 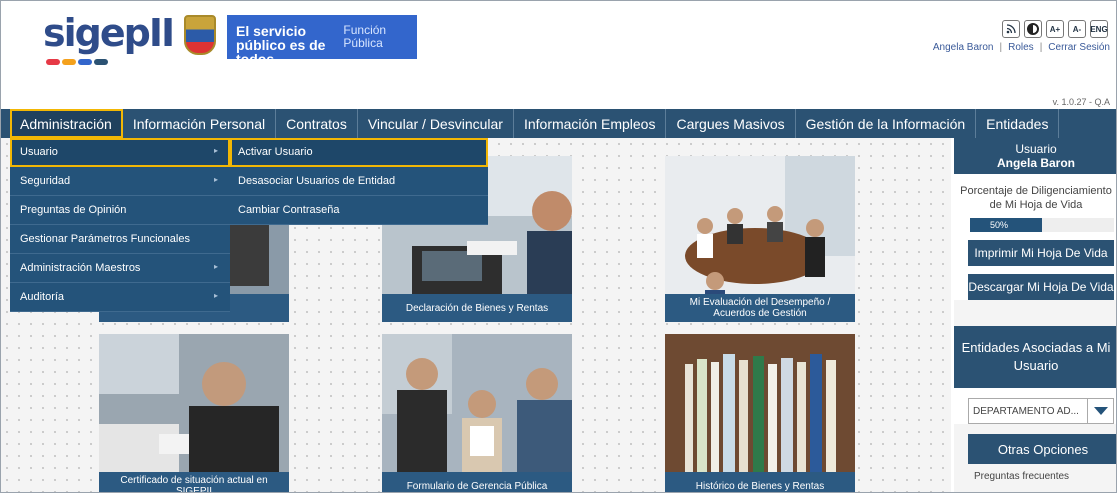 I want to click on logout-link: Cerrar Sesión, so click(x=1079, y=47).